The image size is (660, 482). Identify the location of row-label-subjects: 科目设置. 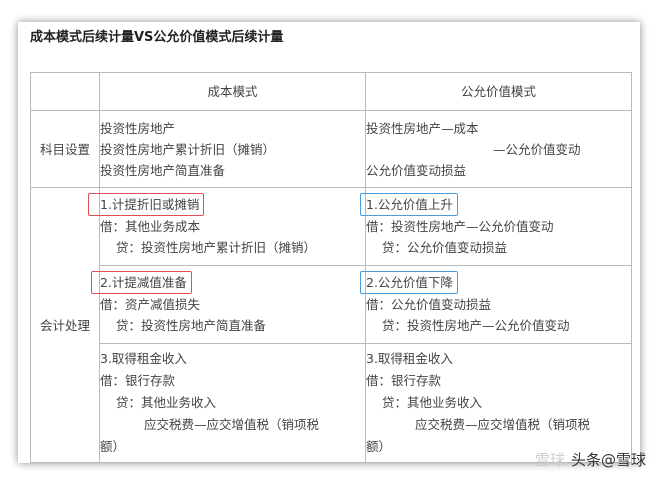
(65, 149).